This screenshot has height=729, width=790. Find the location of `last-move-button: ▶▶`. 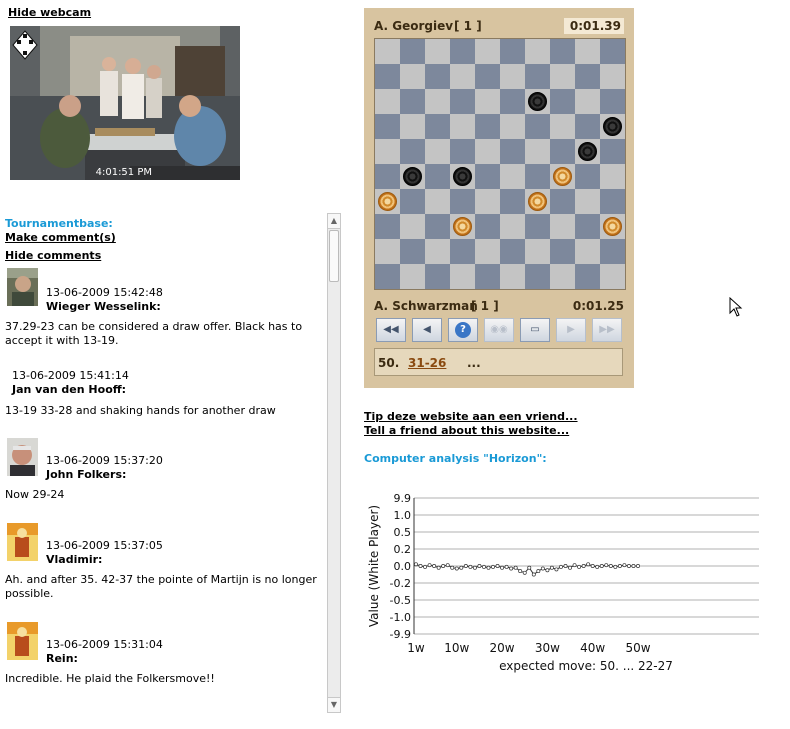

last-move-button: ▶▶ is located at coordinates (607, 330).